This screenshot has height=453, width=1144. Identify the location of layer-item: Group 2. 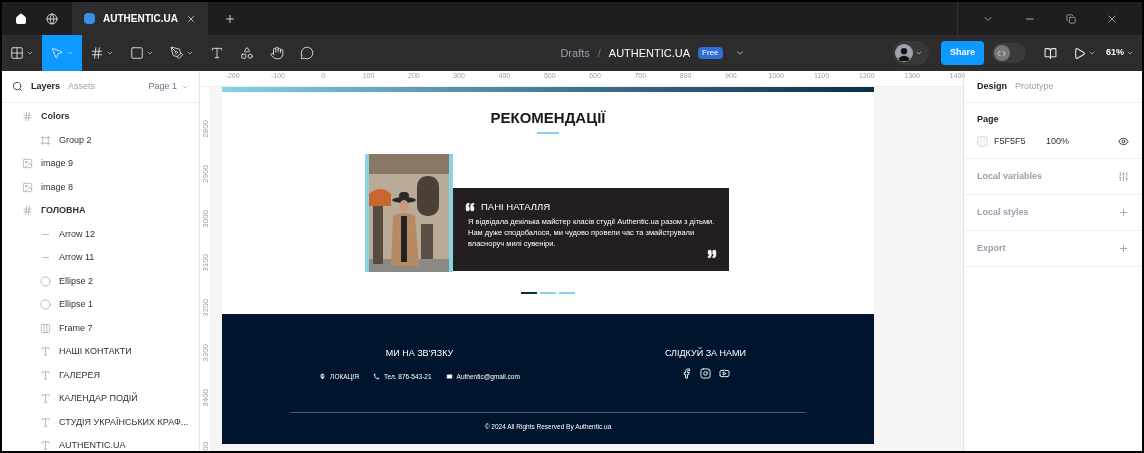
(75, 140).